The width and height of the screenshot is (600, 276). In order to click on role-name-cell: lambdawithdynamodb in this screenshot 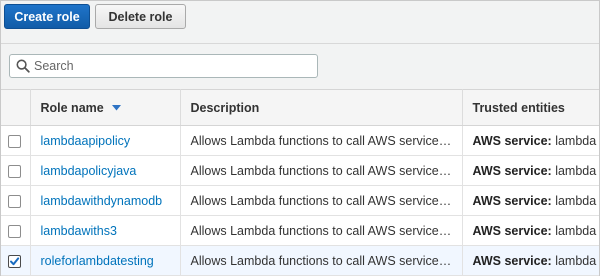, I will do `click(105, 200)`.